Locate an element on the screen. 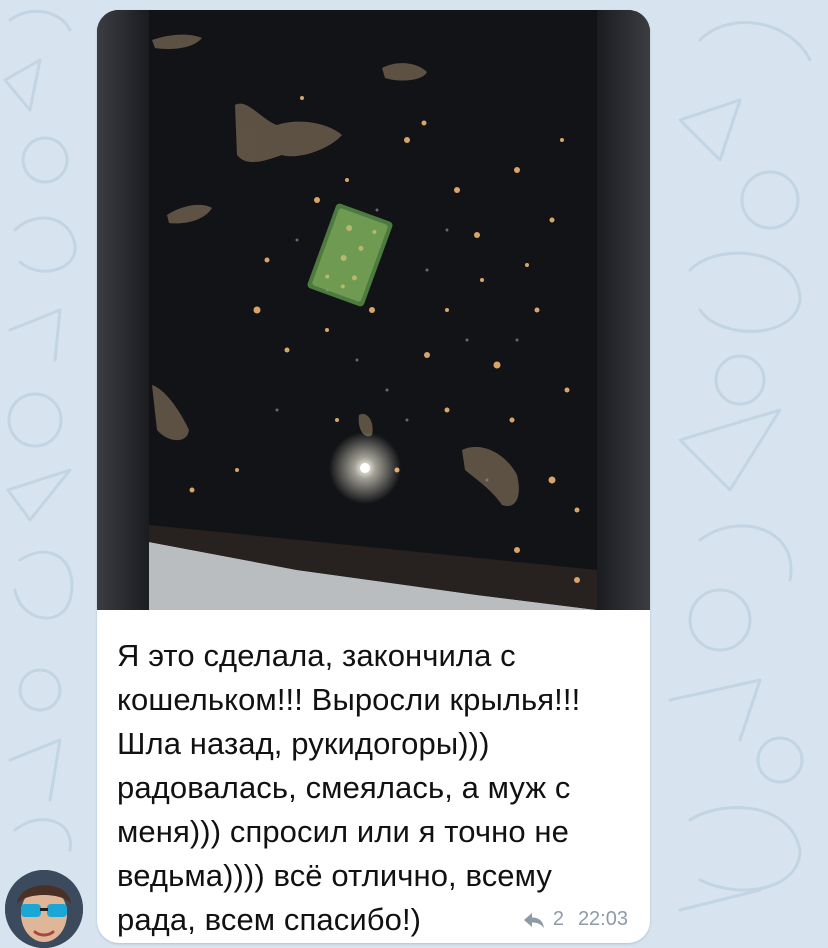  message-meta: 2 22:03 is located at coordinates (575, 919).